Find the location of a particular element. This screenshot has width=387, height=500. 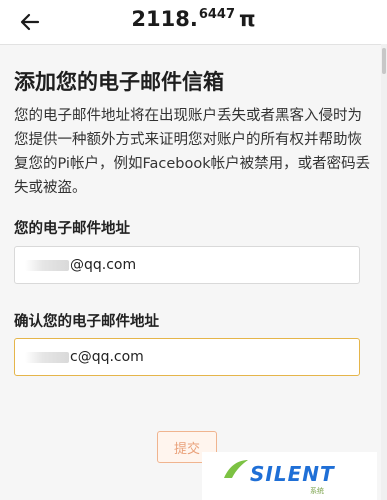

pi-symbol: π is located at coordinates (247, 19).